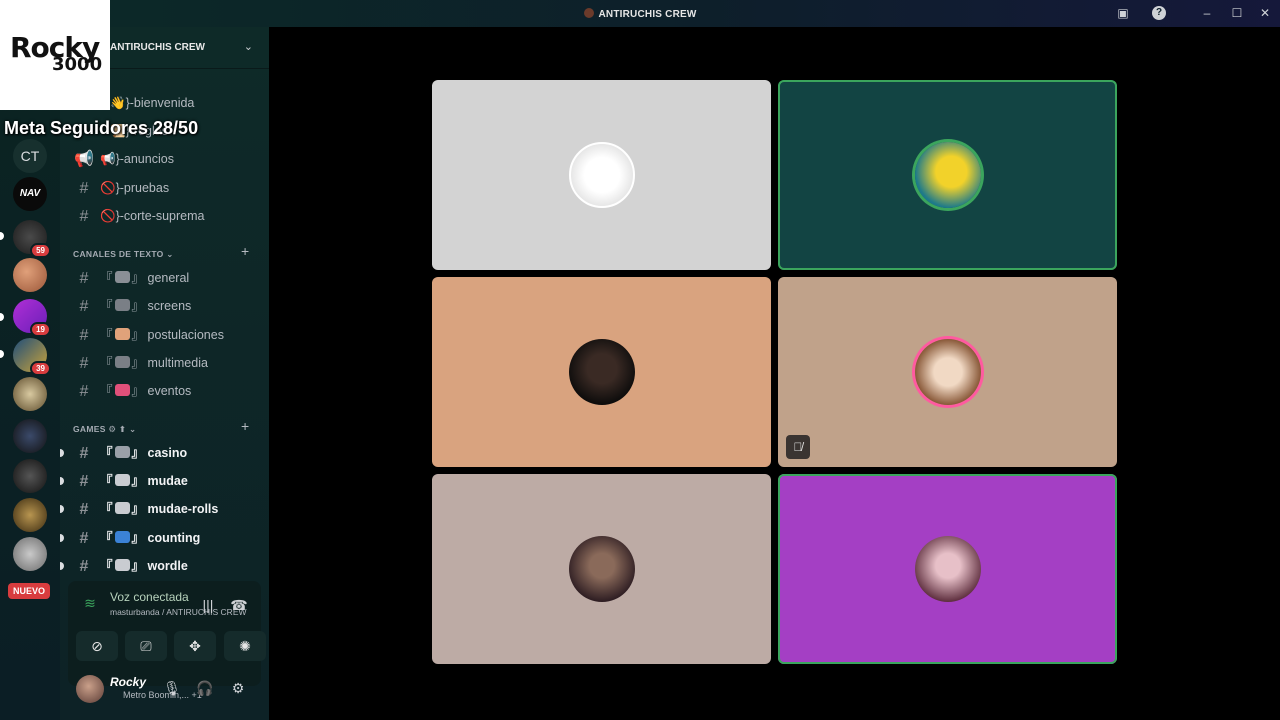 Image resolution: width=1280 pixels, height=720 pixels. What do you see at coordinates (238, 688) in the screenshot?
I see `gear-icon: ⚙` at bounding box center [238, 688].